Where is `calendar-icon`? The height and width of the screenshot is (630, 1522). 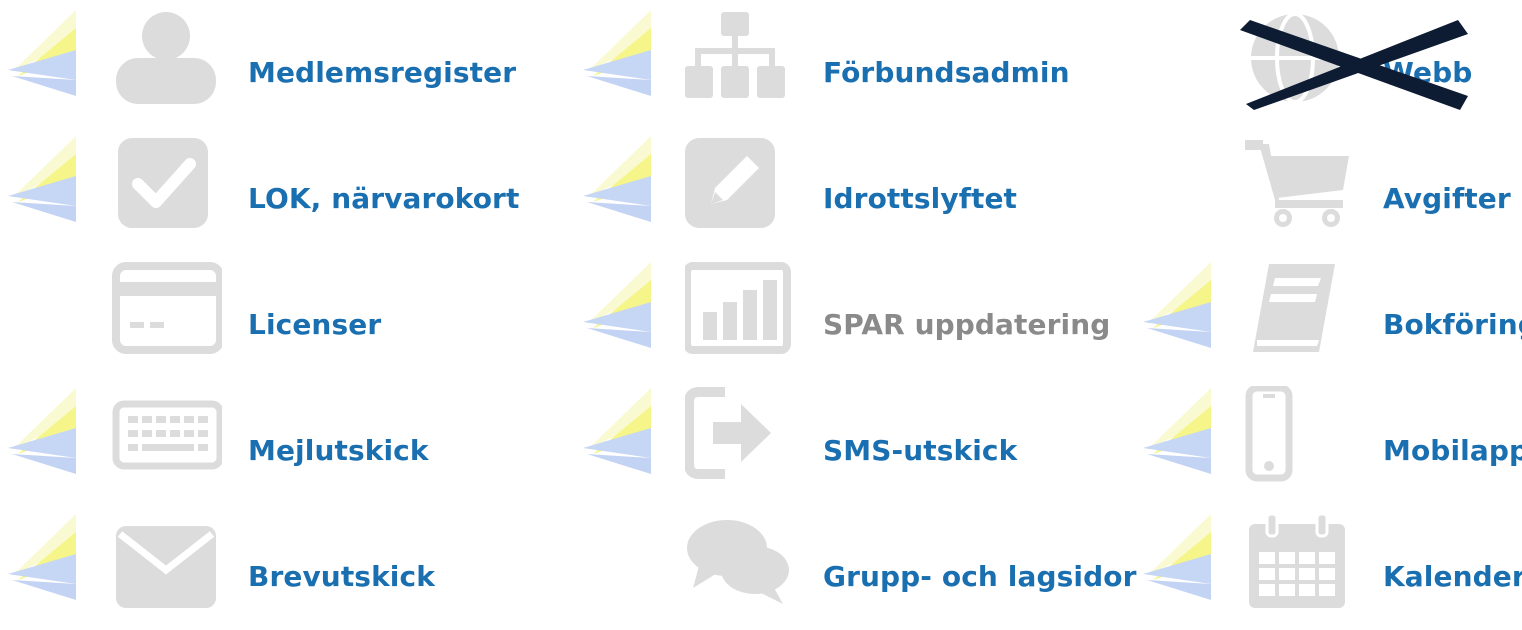
calendar-icon is located at coordinates (1301, 560).